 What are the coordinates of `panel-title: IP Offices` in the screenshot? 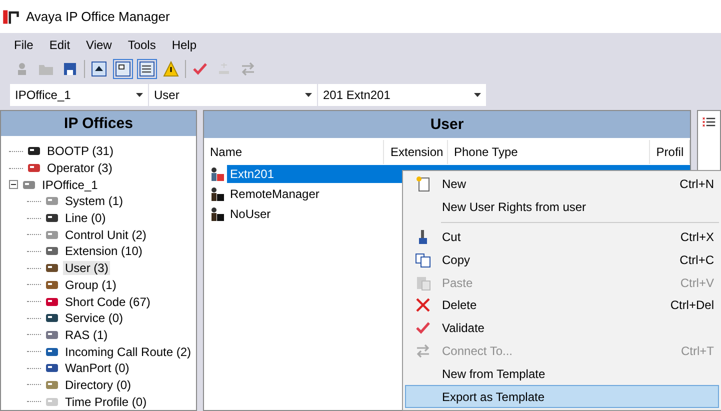 It's located at (98, 123).